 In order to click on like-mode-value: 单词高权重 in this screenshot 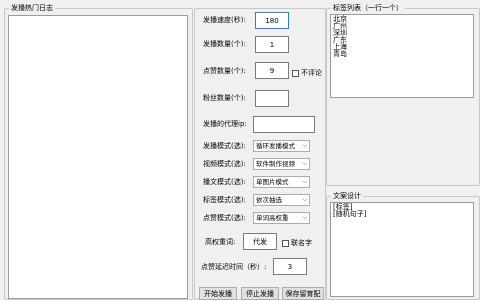, I will do `click(272, 218)`.